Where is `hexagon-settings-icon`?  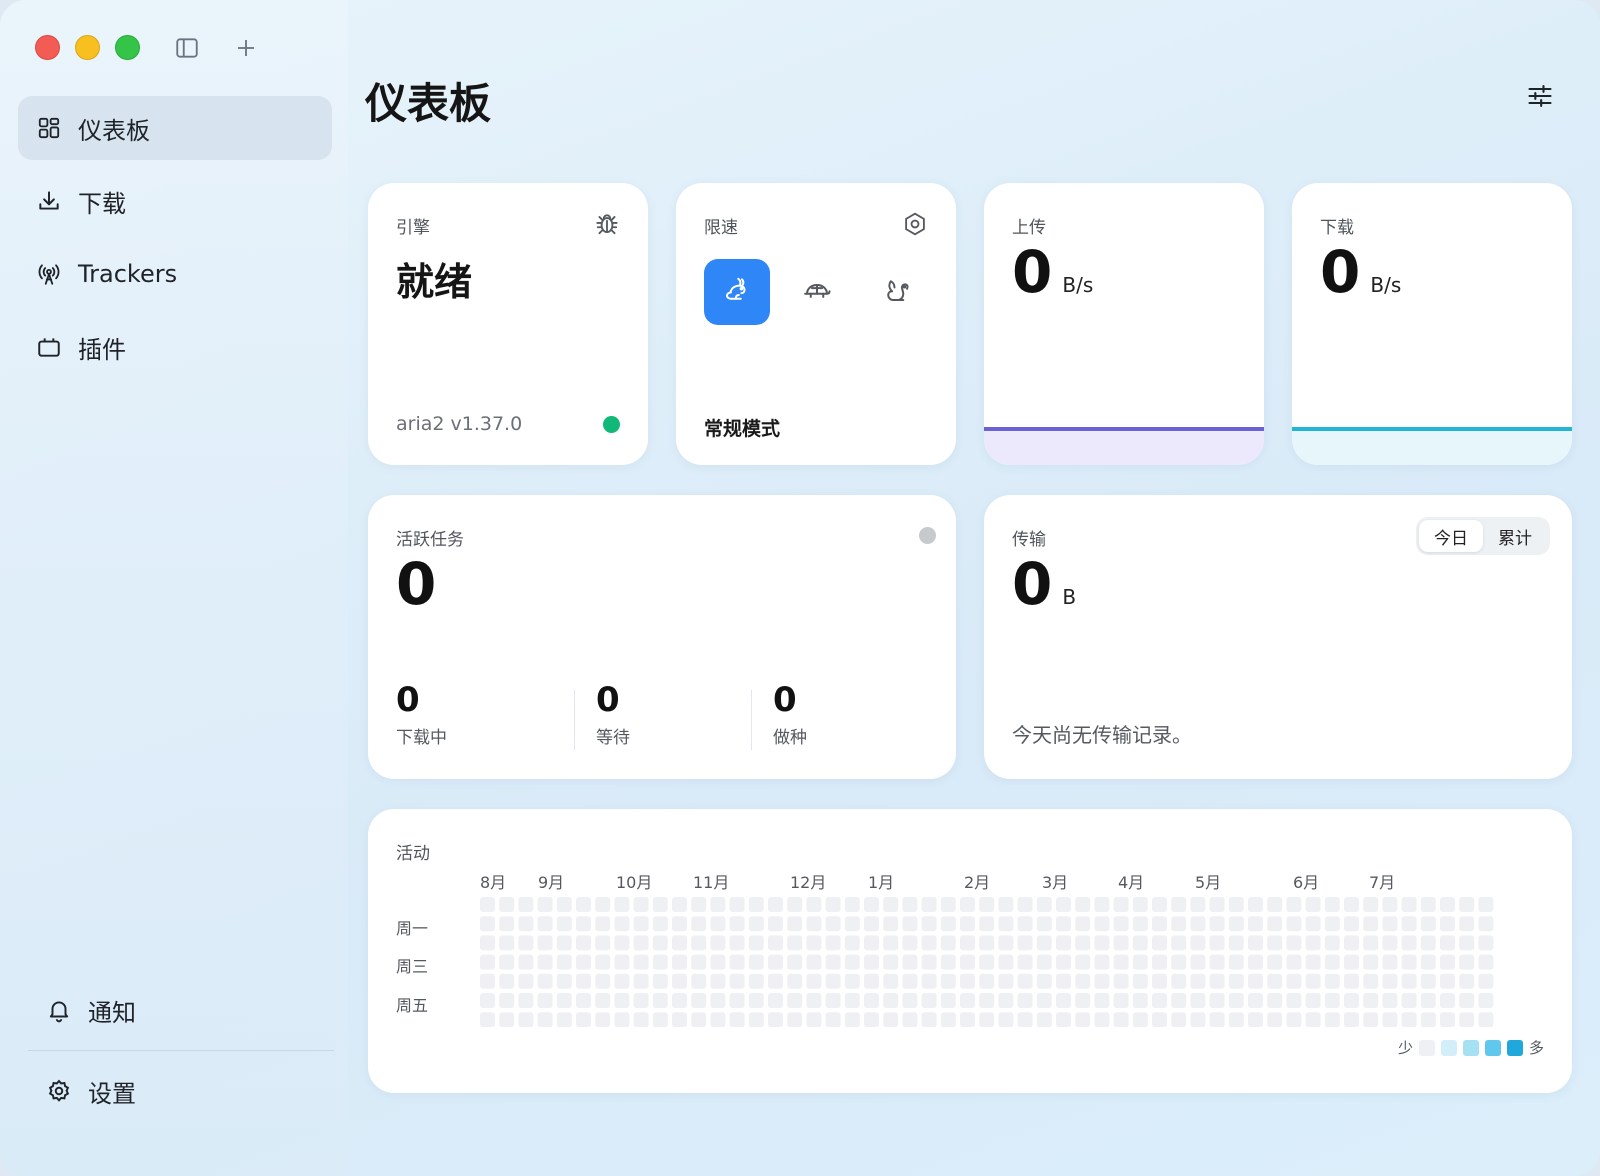
hexagon-settings-icon is located at coordinates (915, 224).